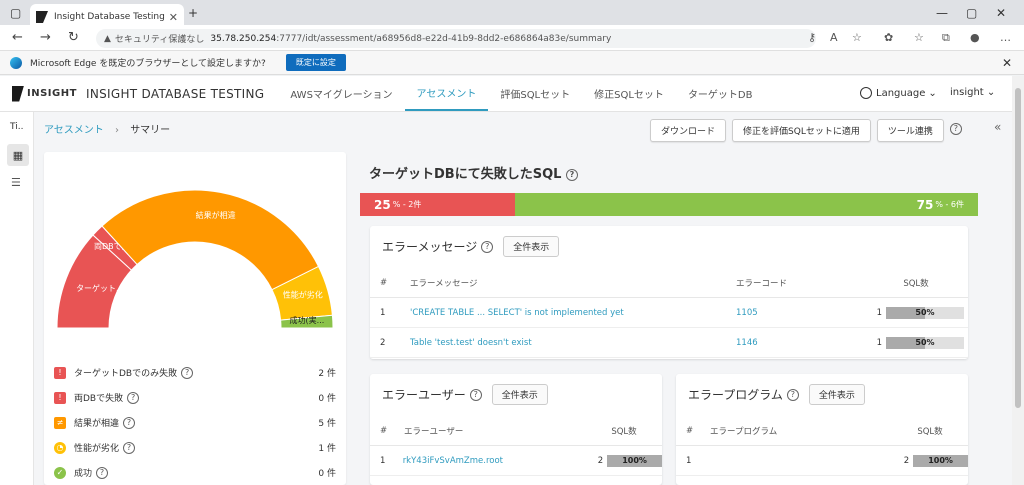  What do you see at coordinates (879, 312) in the screenshot?
I see `sql-count: 1` at bounding box center [879, 312].